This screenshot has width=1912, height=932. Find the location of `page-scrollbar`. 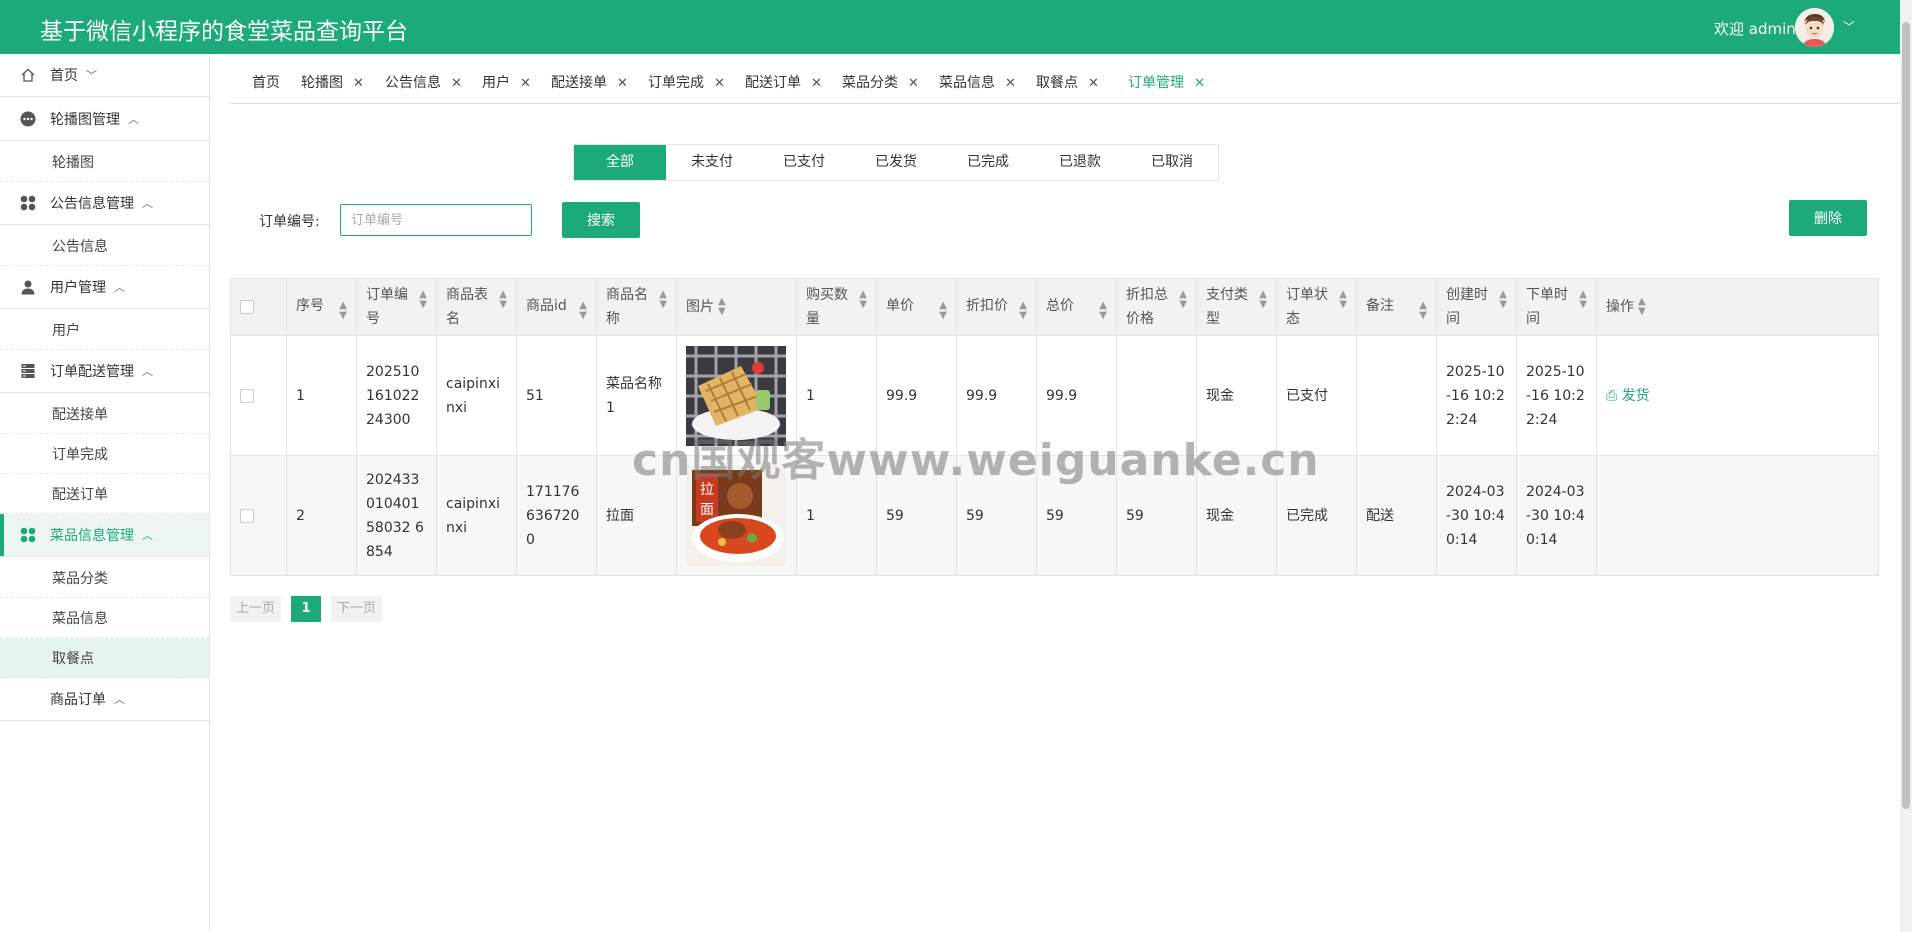

page-scrollbar is located at coordinates (1906, 466).